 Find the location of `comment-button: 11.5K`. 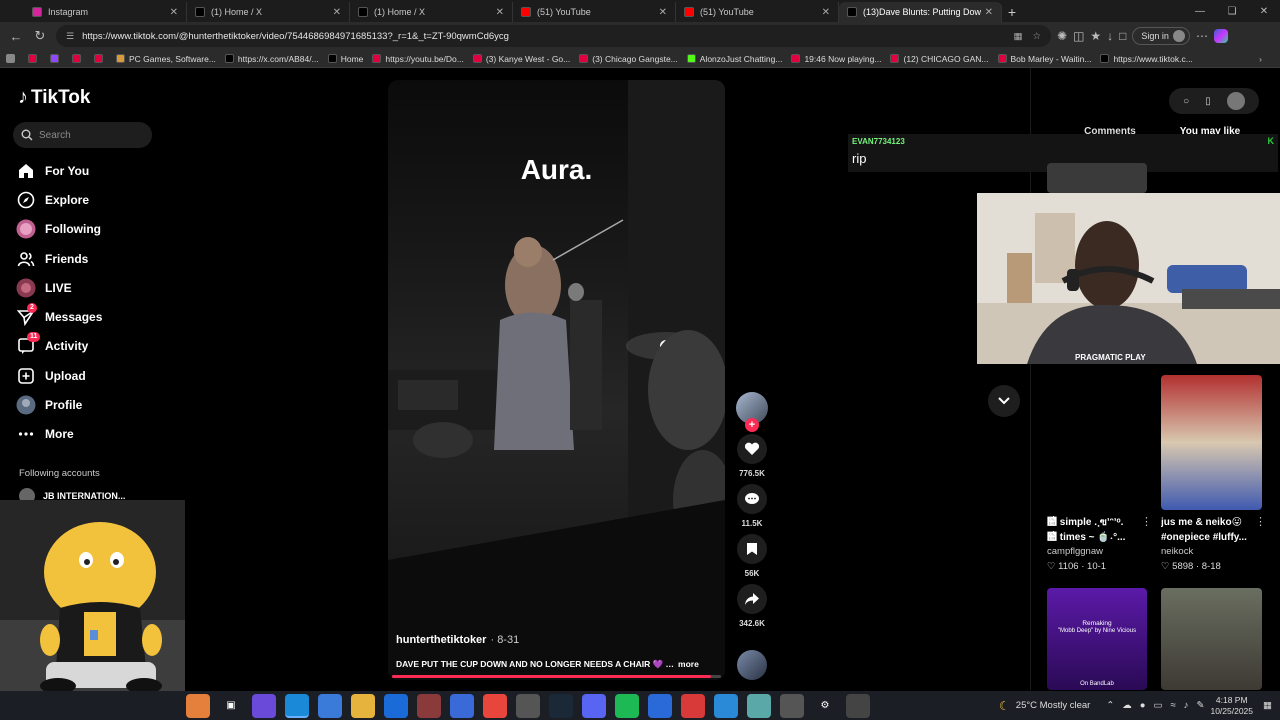

comment-button: 11.5K is located at coordinates (752, 507).